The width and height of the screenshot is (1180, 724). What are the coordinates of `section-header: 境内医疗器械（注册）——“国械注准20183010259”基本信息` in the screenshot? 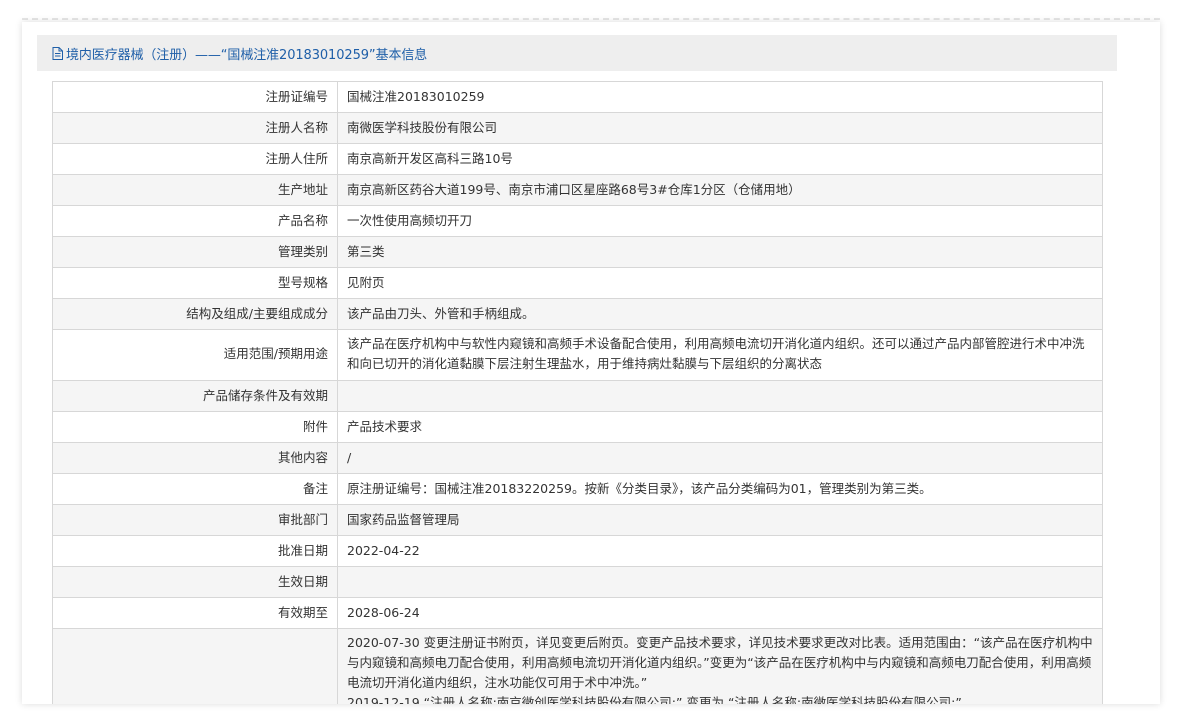 It's located at (577, 53).